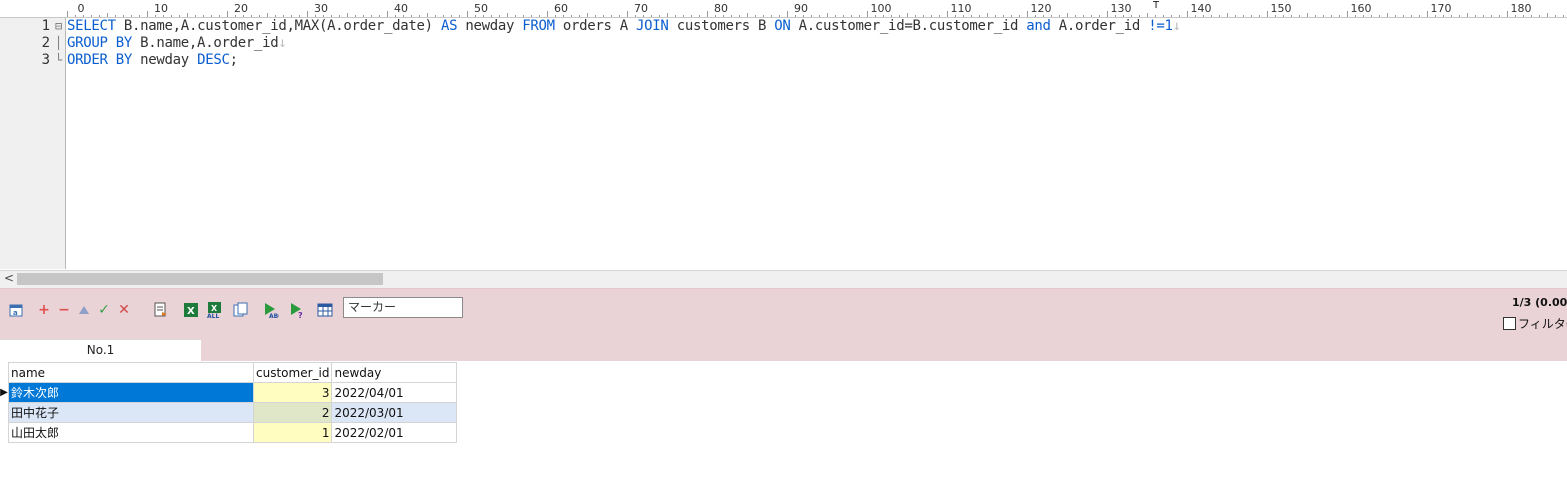 Image resolution: width=1567 pixels, height=495 pixels. What do you see at coordinates (403, 307) in the screenshot?
I see `marker-input: マーカー` at bounding box center [403, 307].